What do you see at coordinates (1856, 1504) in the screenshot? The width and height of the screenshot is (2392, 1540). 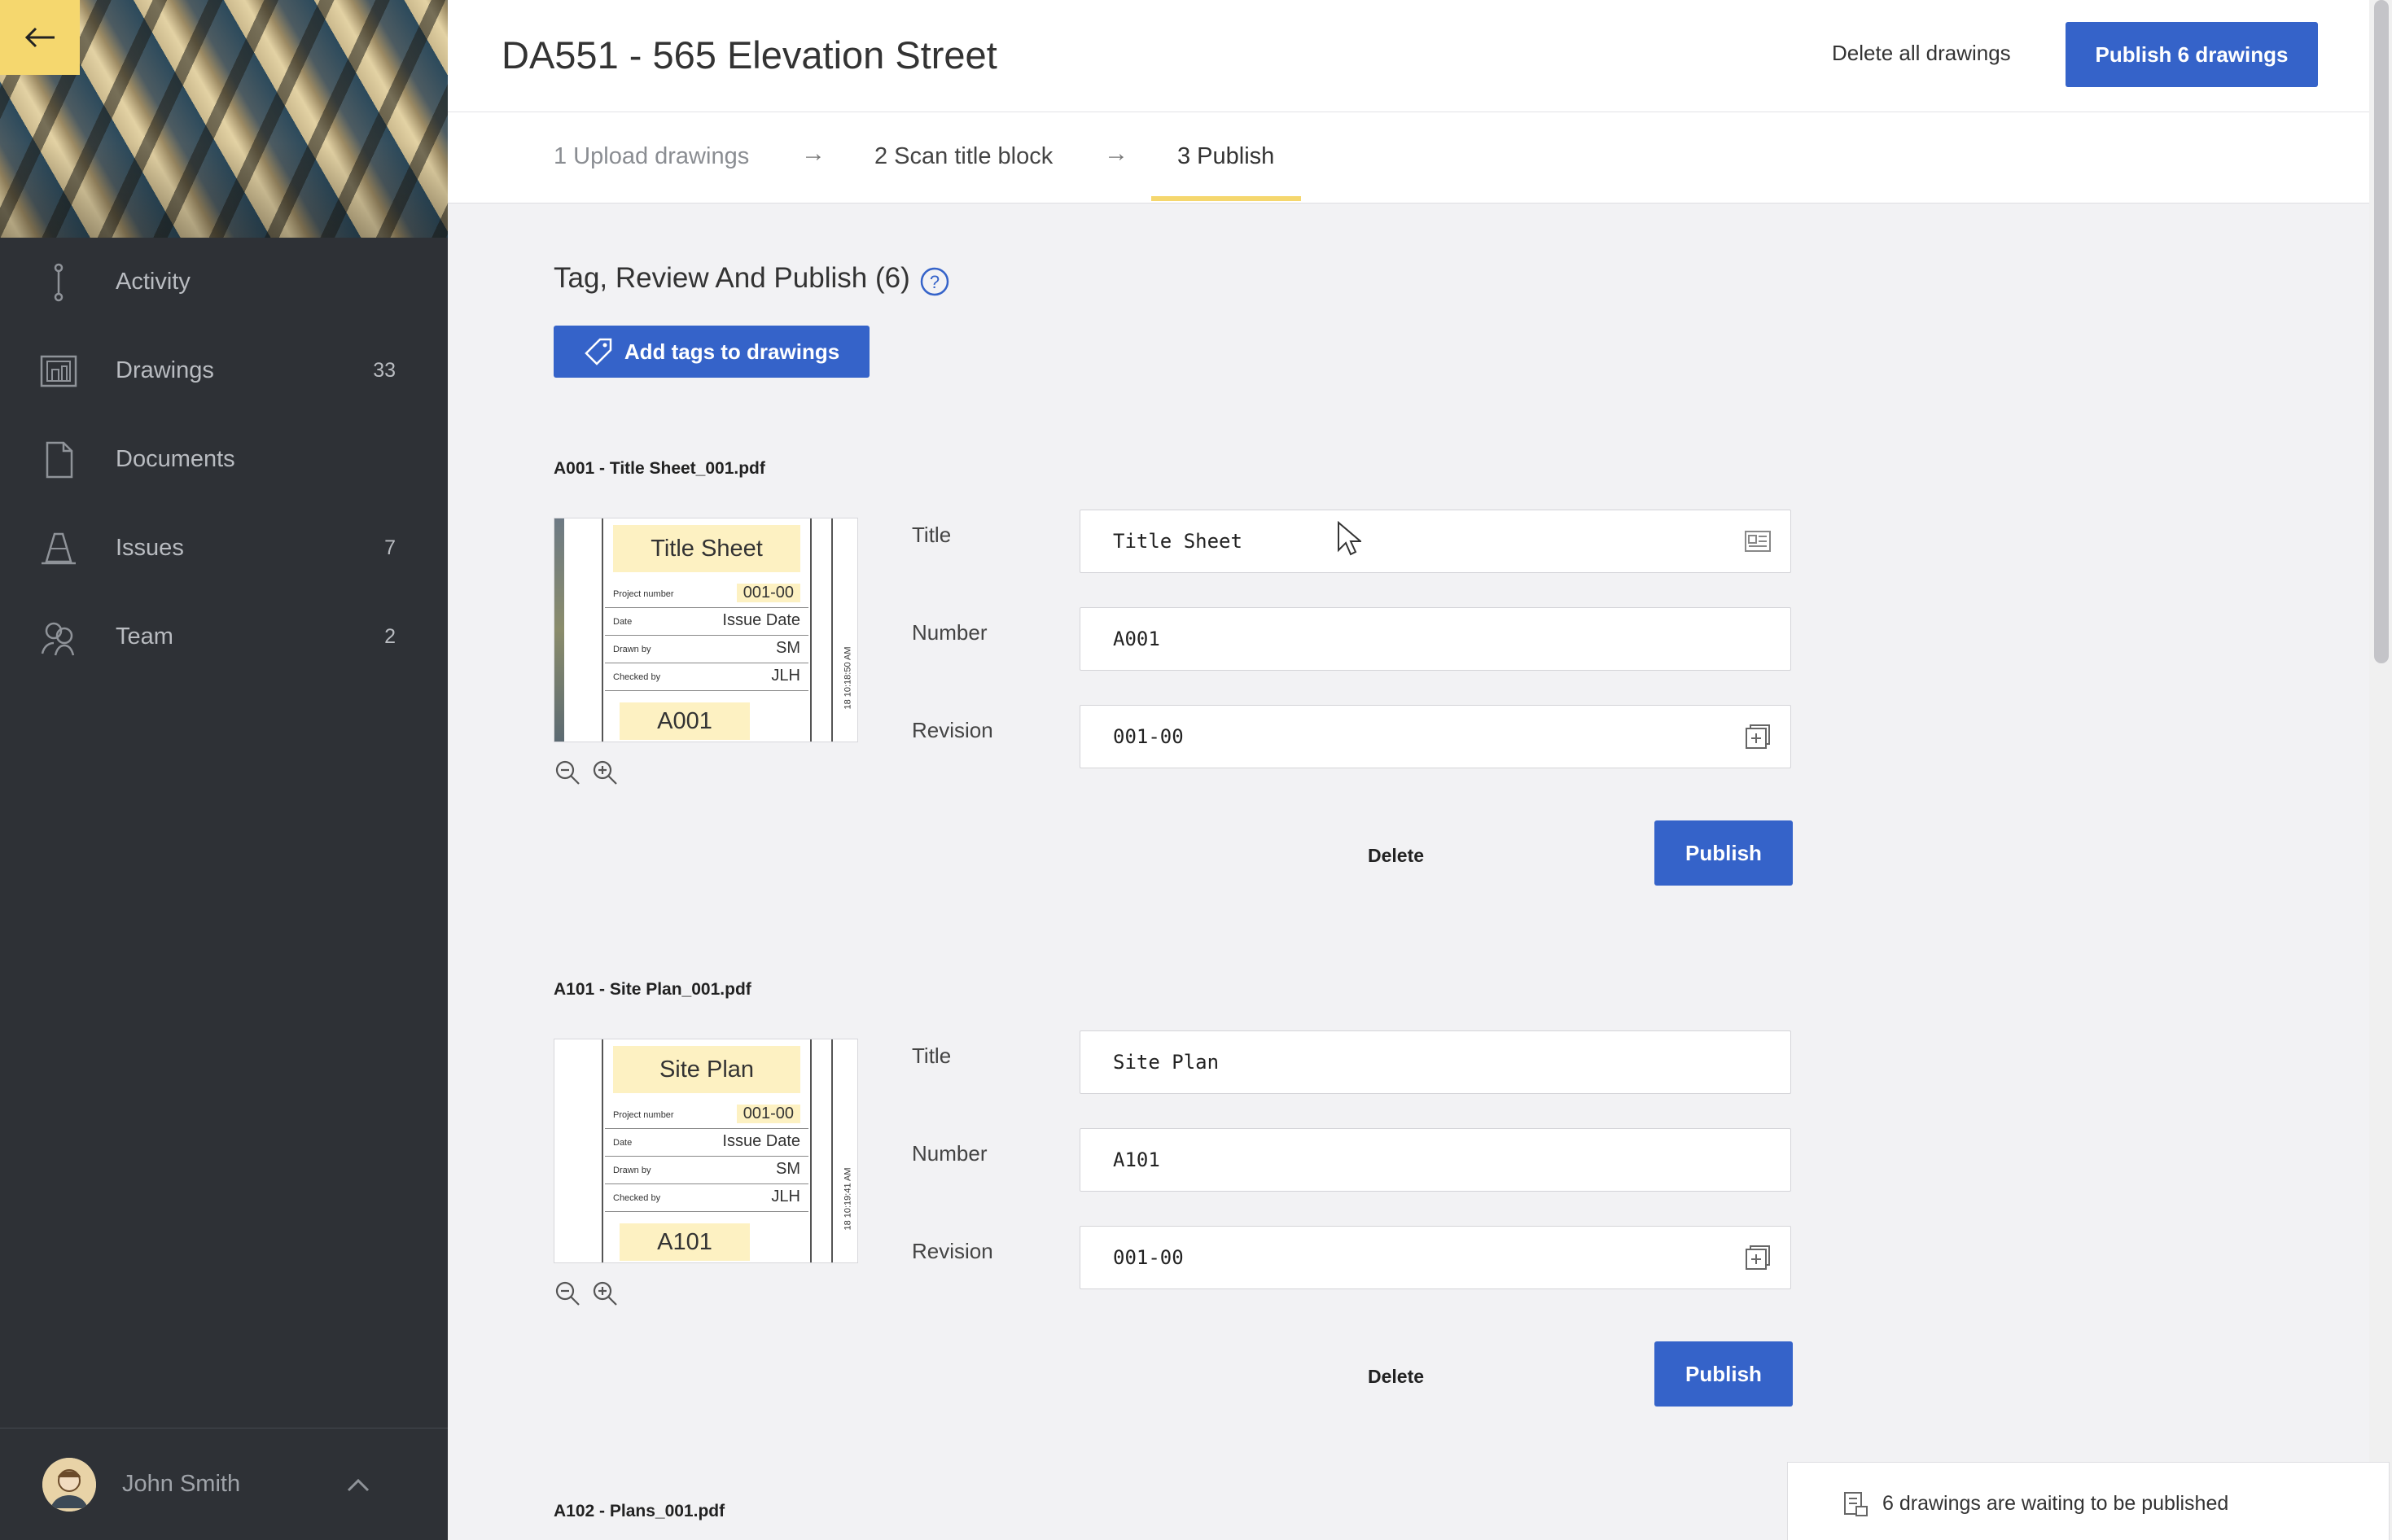 I see `drawings-queue-icon` at bounding box center [1856, 1504].